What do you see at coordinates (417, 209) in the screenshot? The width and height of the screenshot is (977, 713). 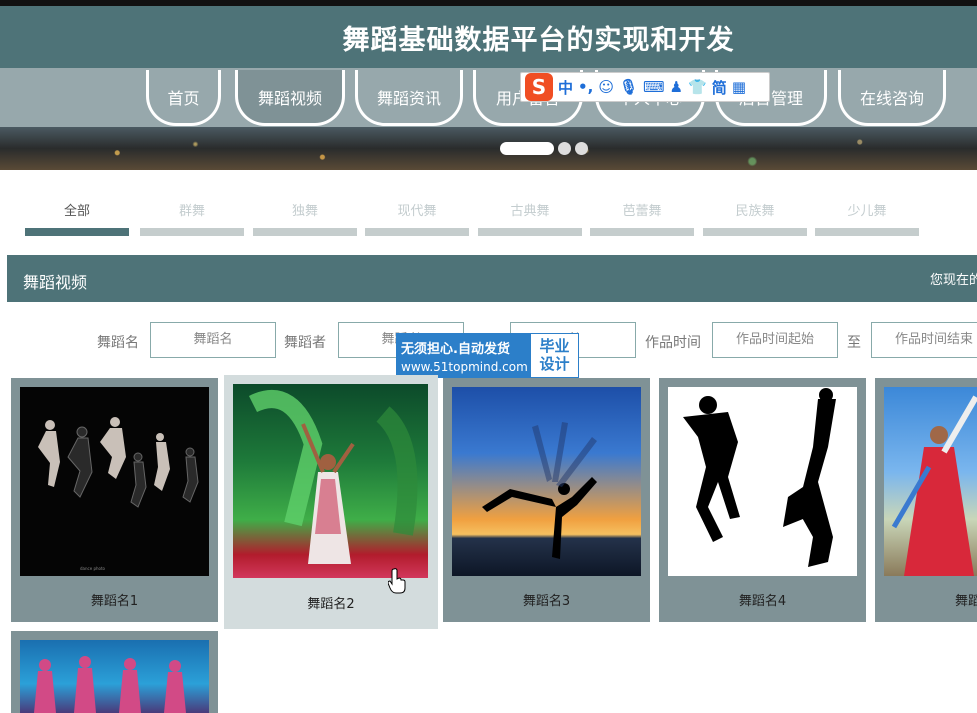 I see `category-modern-dance: 现代舞` at bounding box center [417, 209].